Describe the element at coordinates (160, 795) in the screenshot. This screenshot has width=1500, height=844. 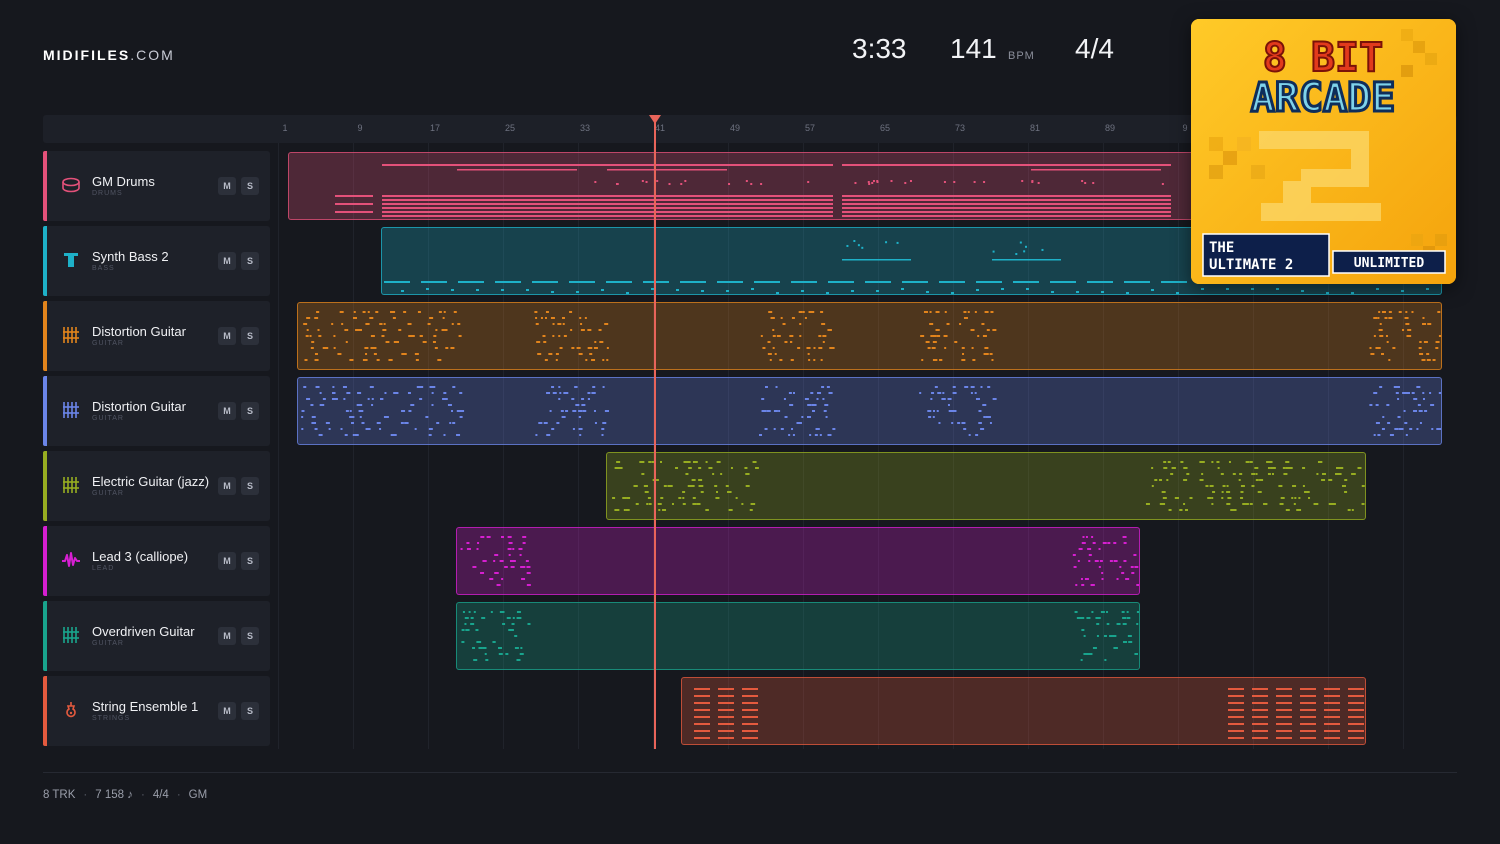
I see `footer-signature: 4/4` at that location.